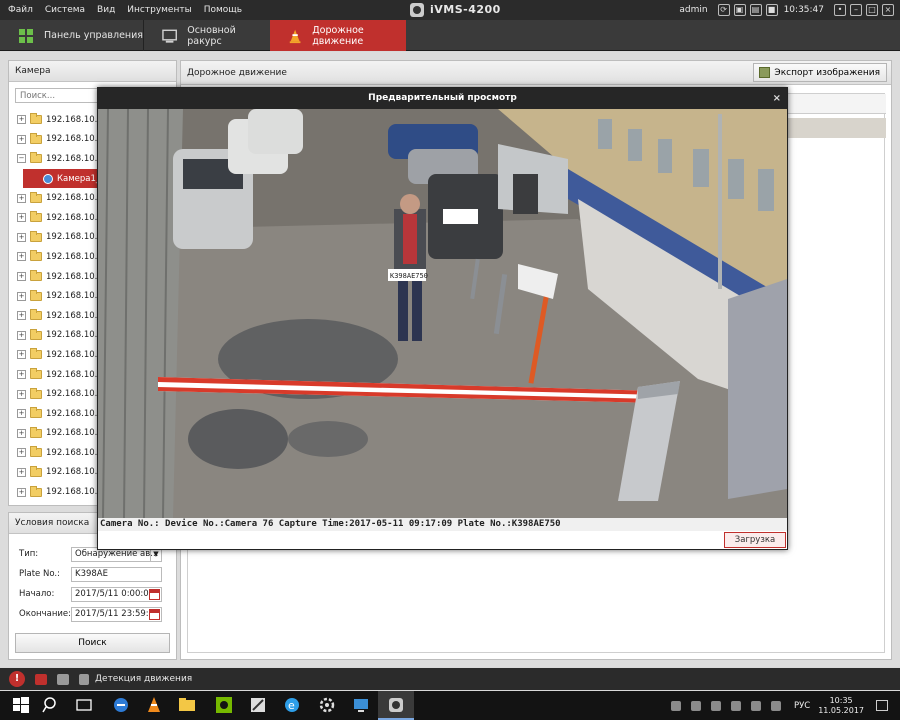  I want to click on app-tool-icon, so click(258, 705).